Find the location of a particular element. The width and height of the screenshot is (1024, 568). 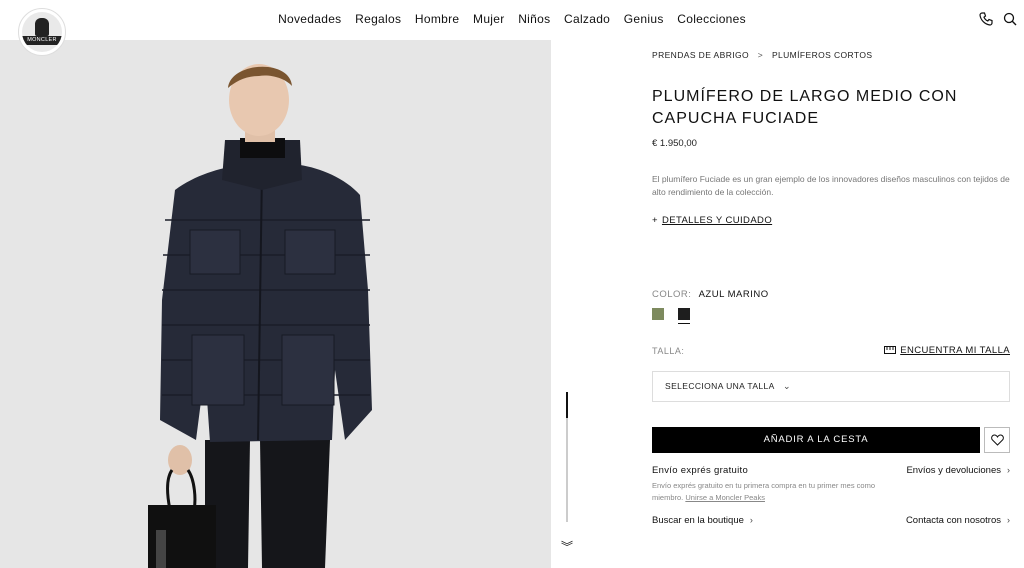

size-label: TALLA: is located at coordinates (668, 351).